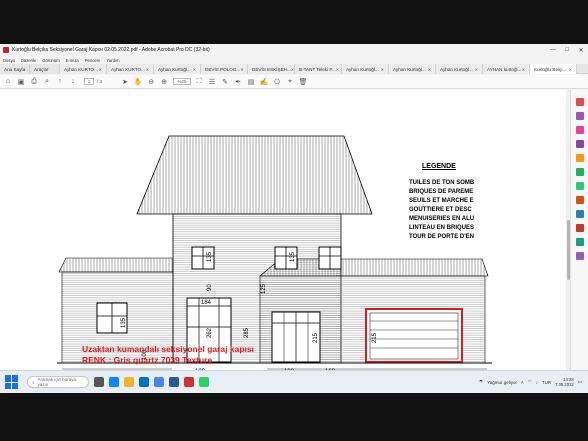 The image size is (588, 441). What do you see at coordinates (580, 214) in the screenshot?
I see `protect-icon` at bounding box center [580, 214].